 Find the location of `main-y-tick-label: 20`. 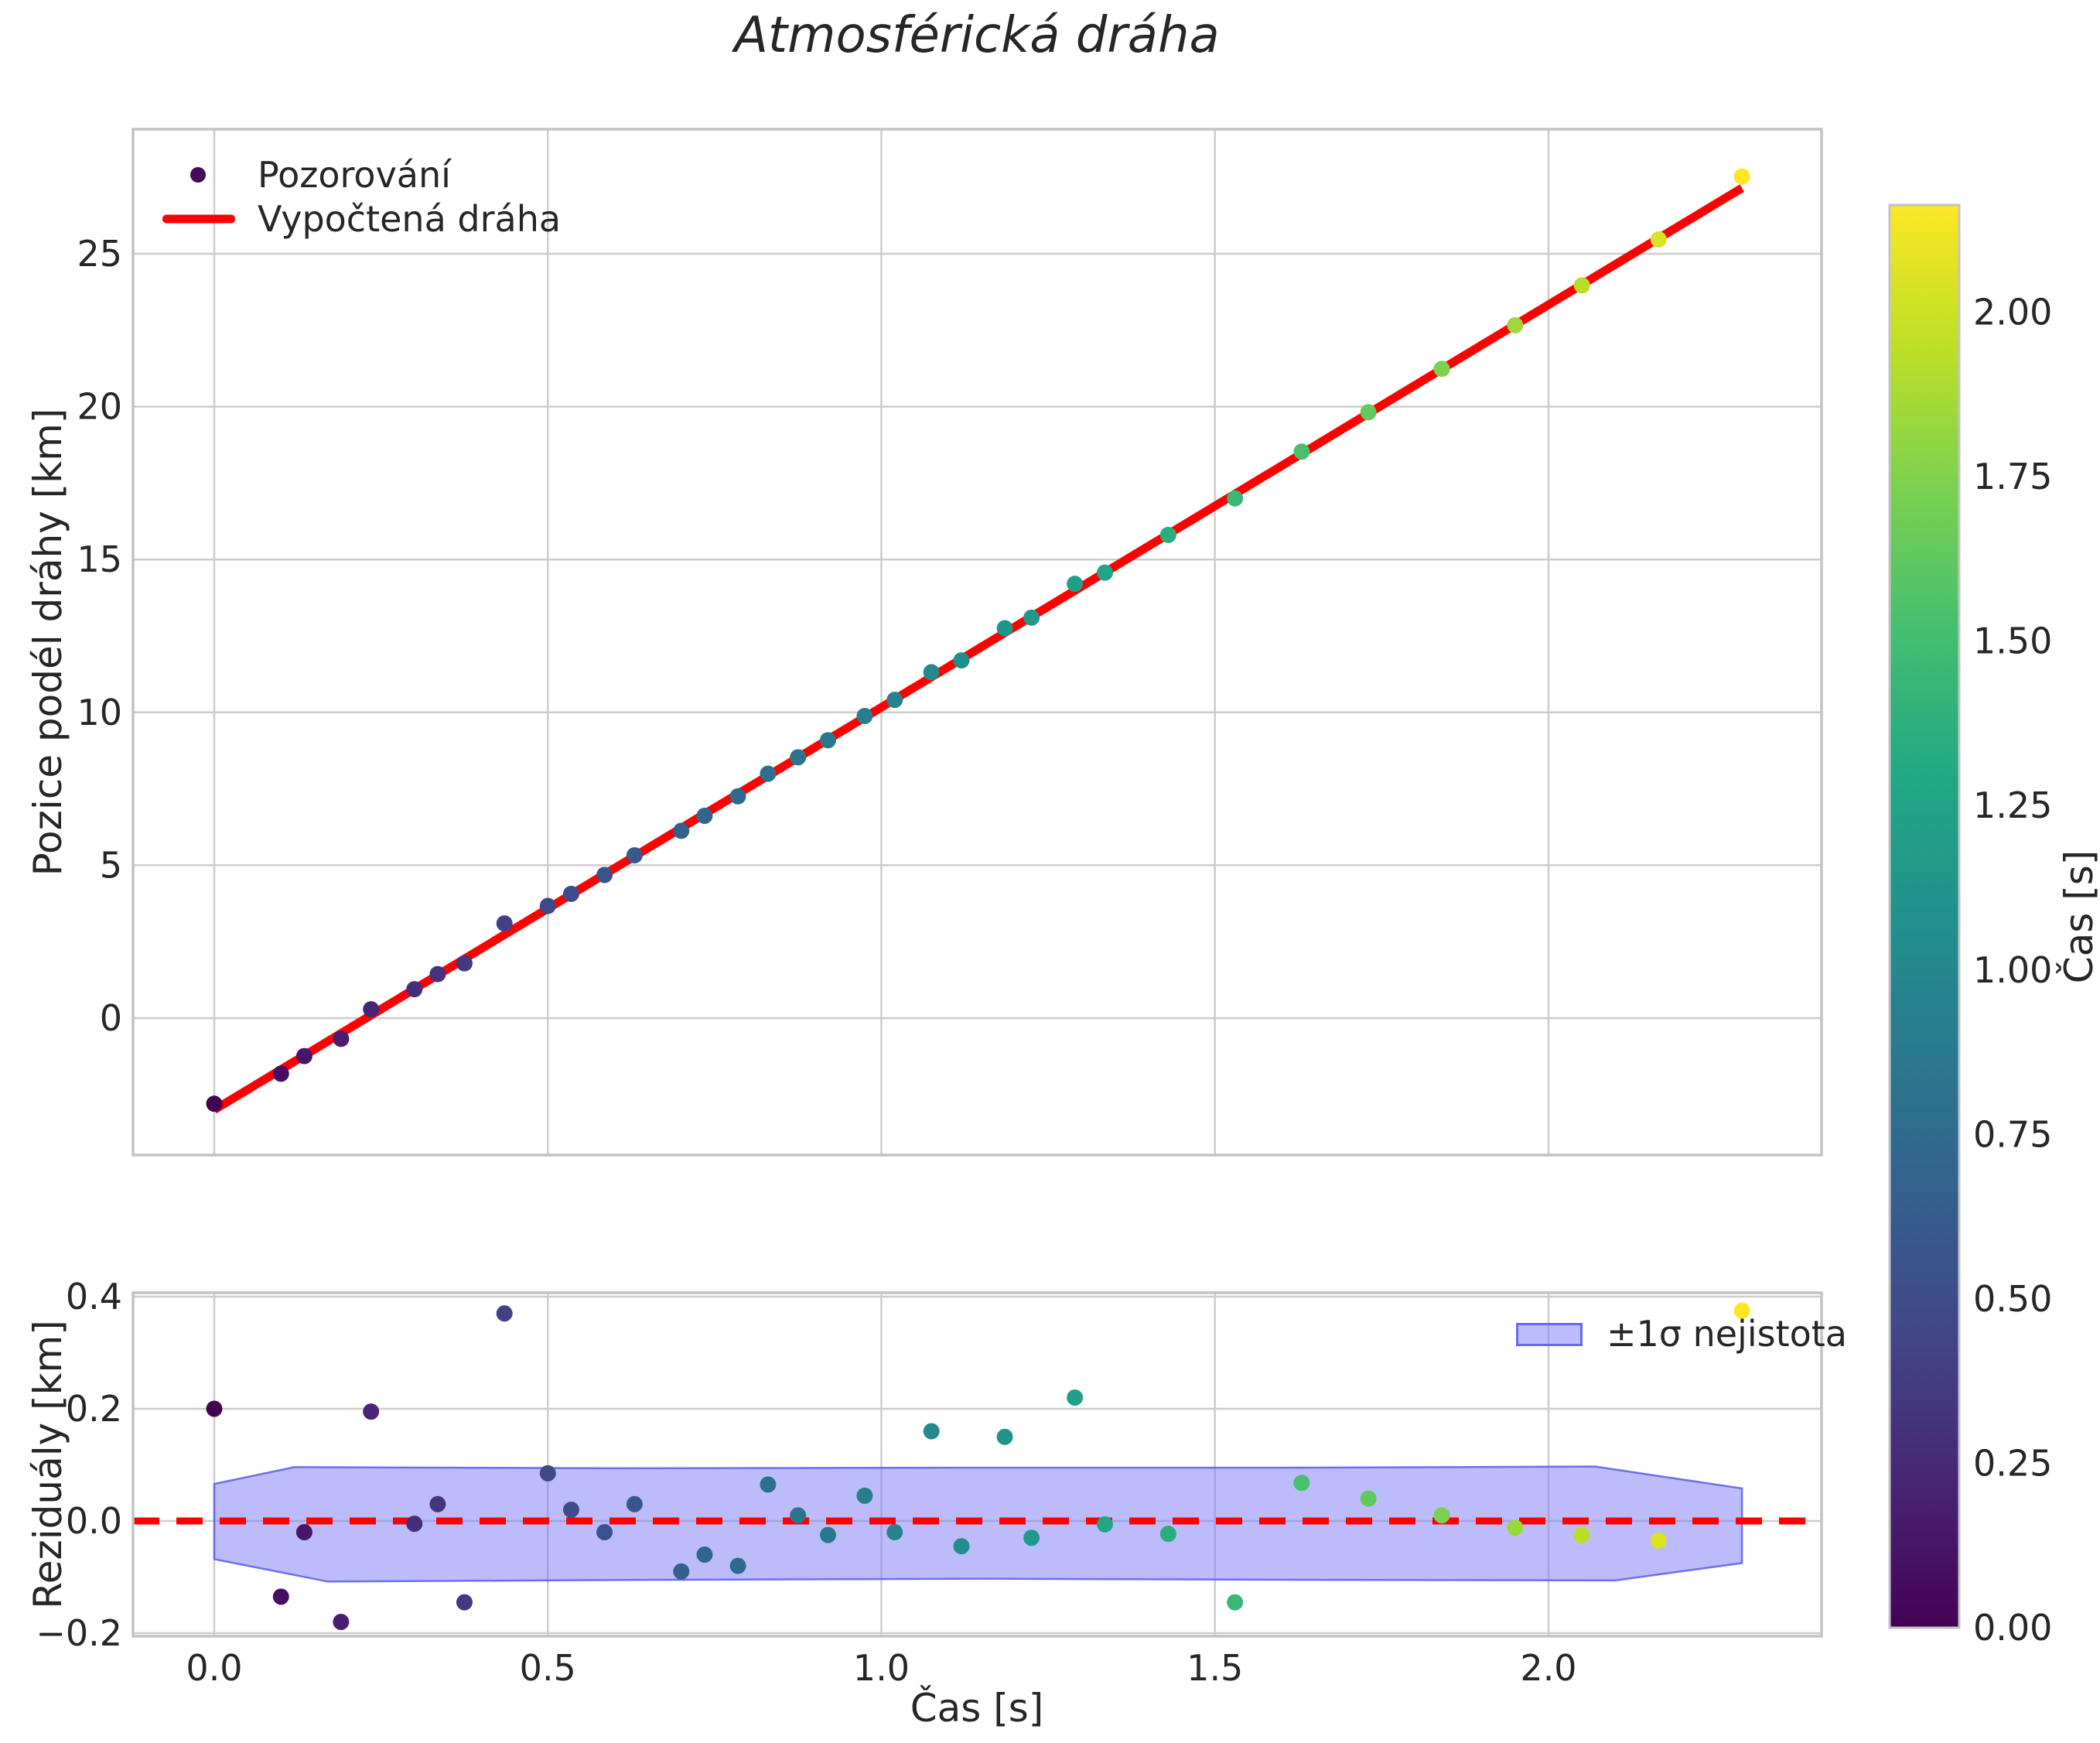

main-y-tick-label: 20 is located at coordinates (100, 407).